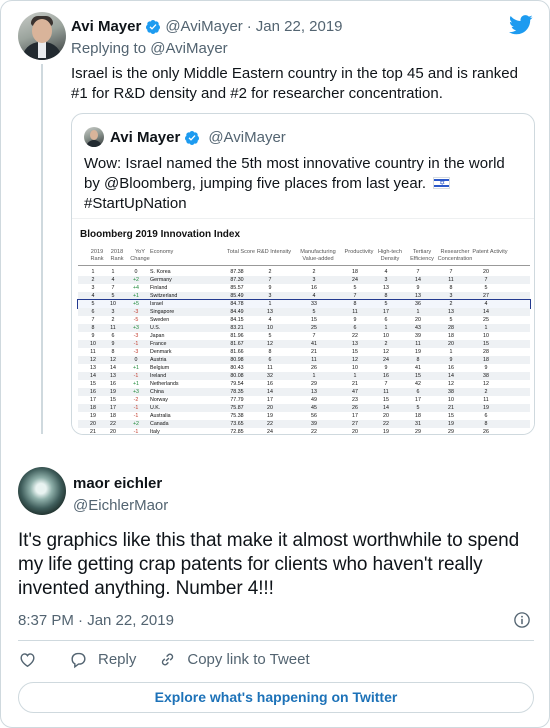 Image resolution: width=550 pixels, height=728 pixels. Describe the element at coordinates (42, 249) in the screenshot. I see `thread-connector-line` at that location.